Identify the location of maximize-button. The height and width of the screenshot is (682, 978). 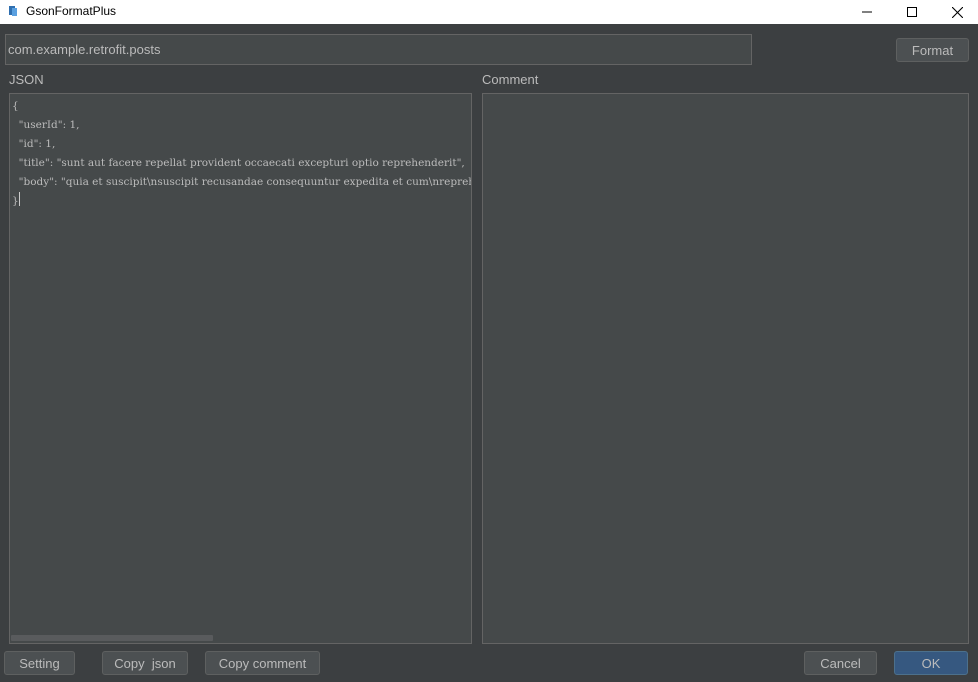
(912, 12).